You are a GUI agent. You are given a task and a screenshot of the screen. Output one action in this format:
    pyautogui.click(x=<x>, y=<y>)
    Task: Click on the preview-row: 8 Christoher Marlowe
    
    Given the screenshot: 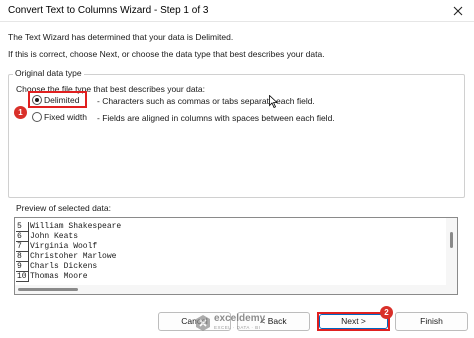 What is the action you would take?
    pyautogui.click(x=66, y=257)
    